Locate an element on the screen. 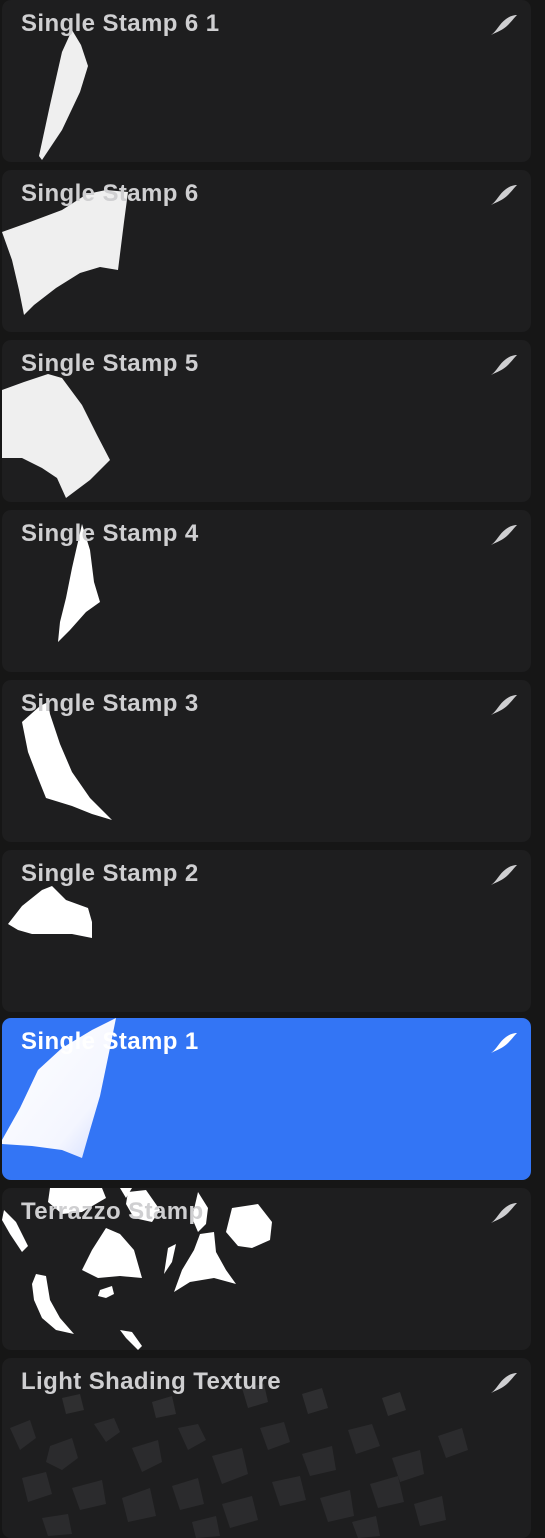 The height and width of the screenshot is (1538, 545). brush-name: Light Shading Texture is located at coordinates (151, 1381).